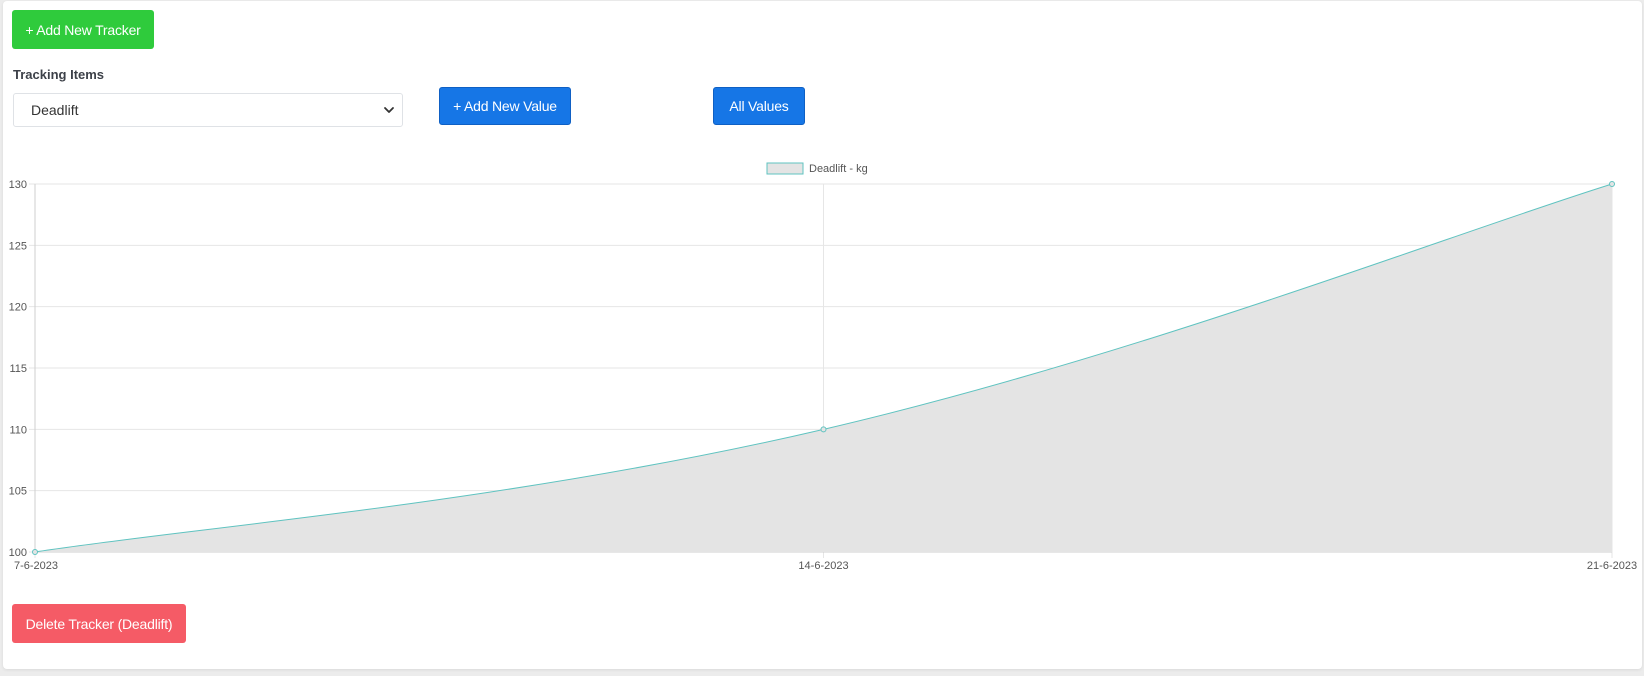  What do you see at coordinates (18, 308) in the screenshot?
I see `y-tick-label: 120` at bounding box center [18, 308].